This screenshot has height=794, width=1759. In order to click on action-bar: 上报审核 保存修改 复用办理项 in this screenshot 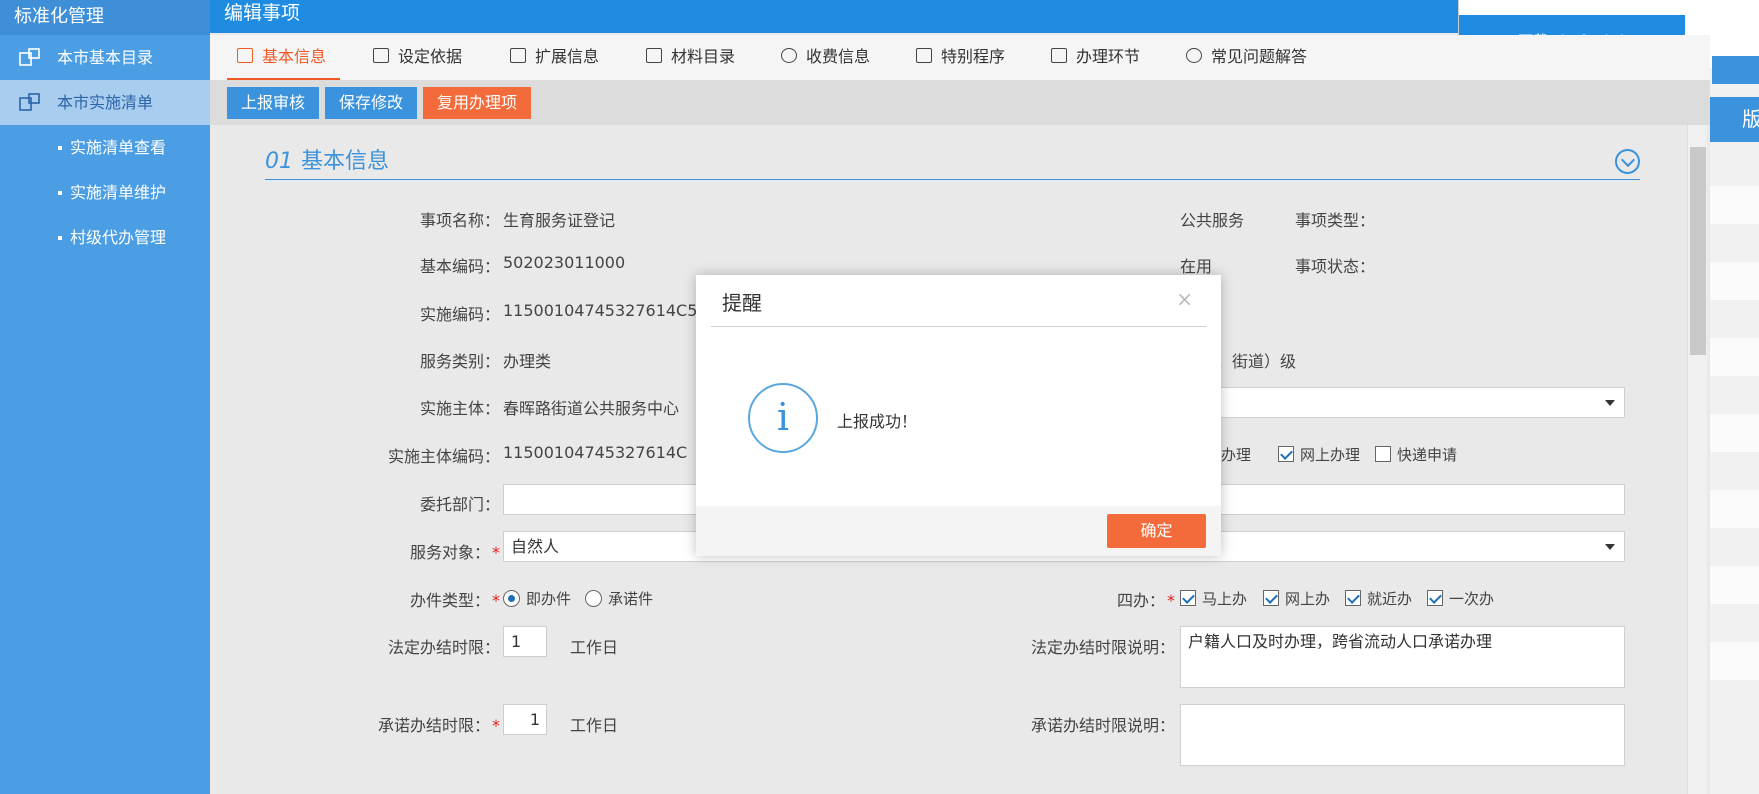, I will do `click(960, 102)`.